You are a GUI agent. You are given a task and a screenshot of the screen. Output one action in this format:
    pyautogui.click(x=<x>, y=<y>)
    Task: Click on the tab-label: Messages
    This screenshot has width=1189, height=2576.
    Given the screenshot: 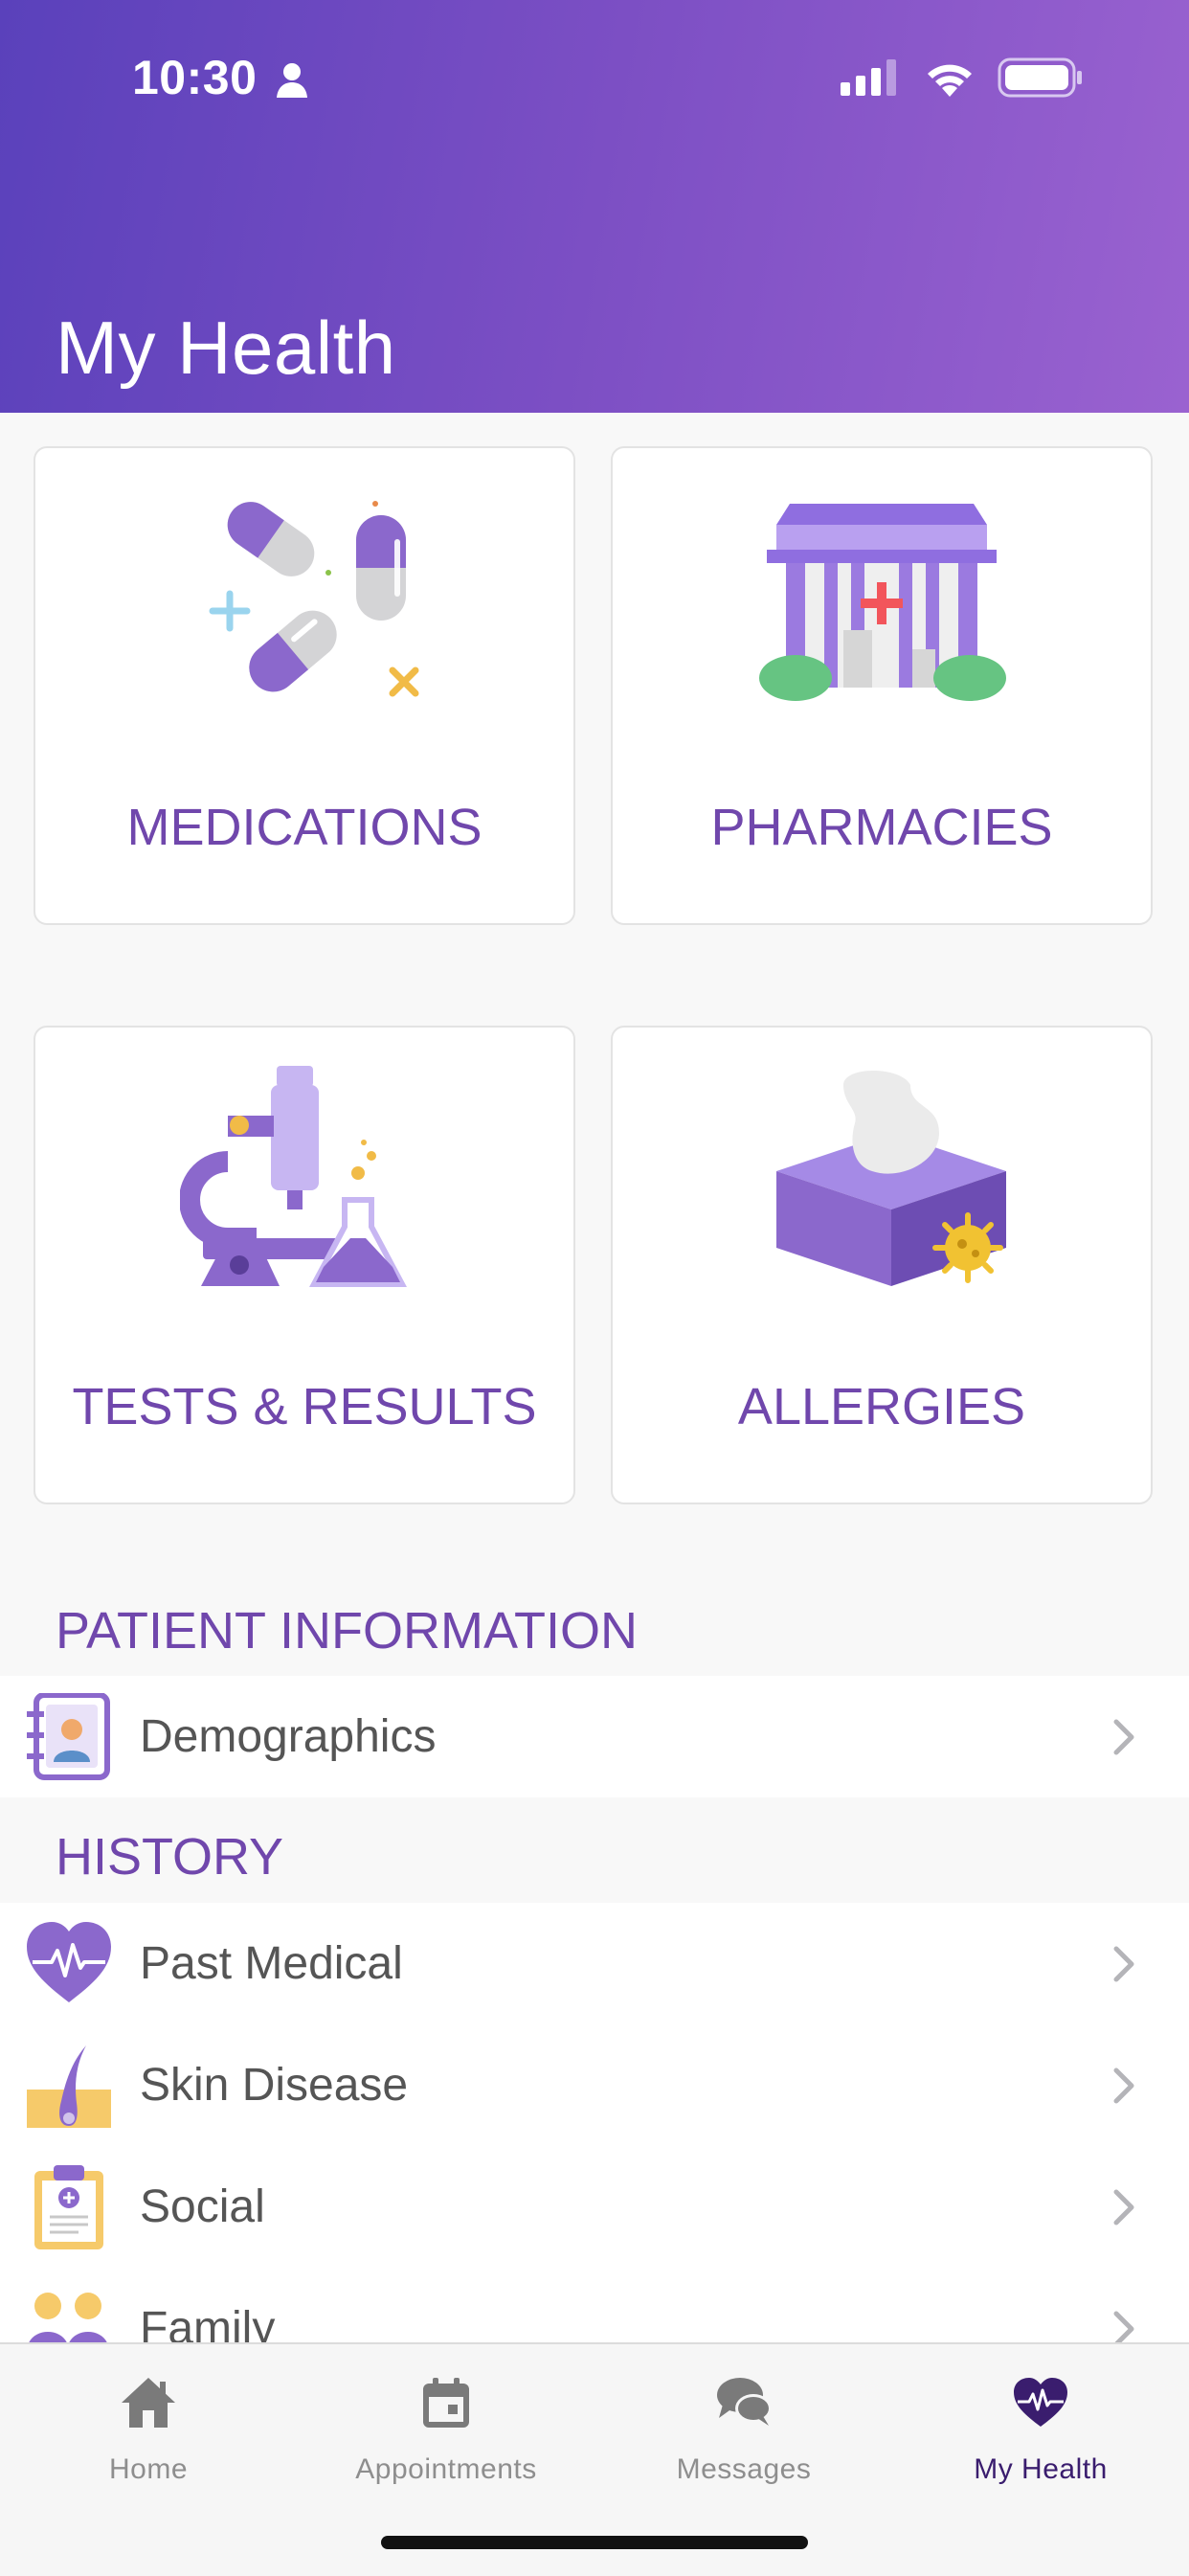 What is the action you would take?
    pyautogui.click(x=744, y=2469)
    